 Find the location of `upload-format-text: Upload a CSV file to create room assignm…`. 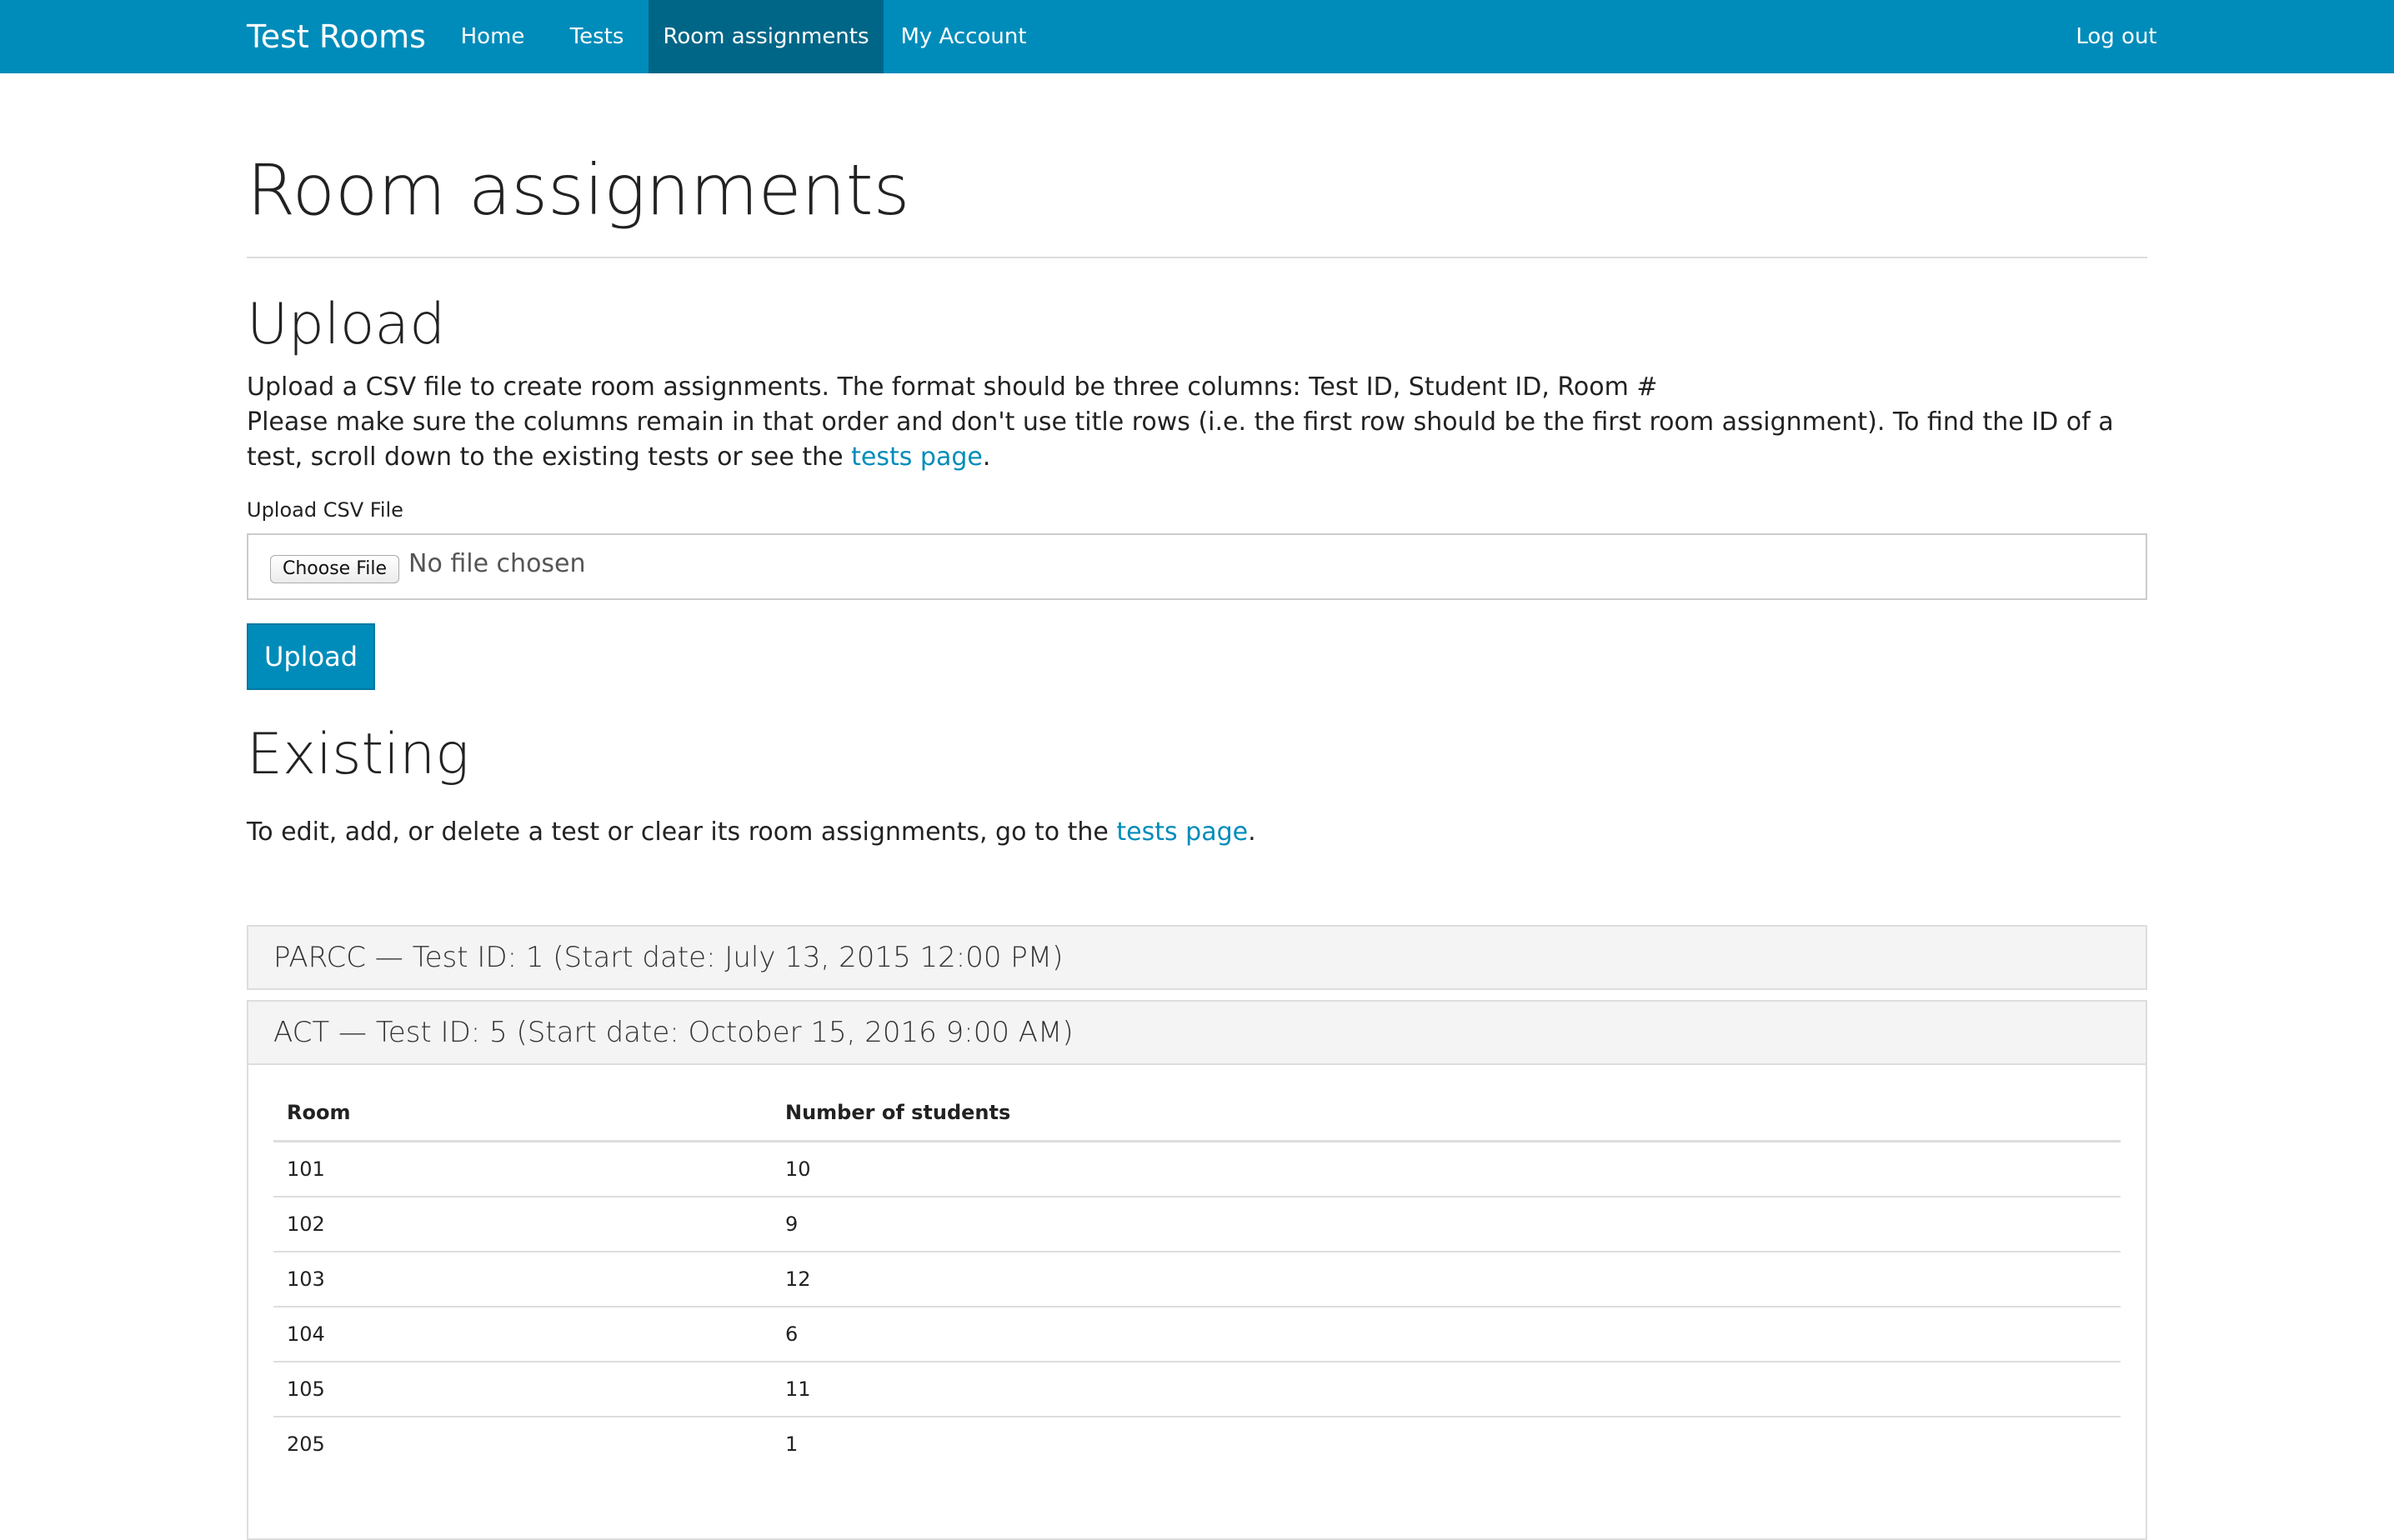

upload-format-text: Upload a CSV file to create room assignm… is located at coordinates (952, 387).